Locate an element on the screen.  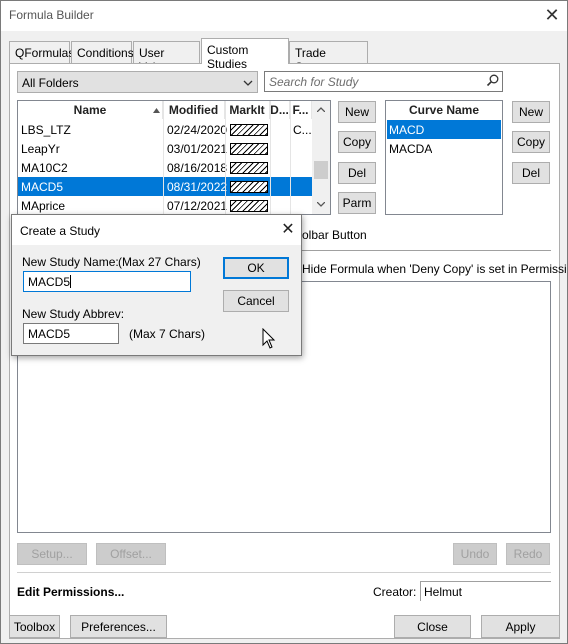
curve-table: Curve Name MACD MACDA is located at coordinates (444, 157).